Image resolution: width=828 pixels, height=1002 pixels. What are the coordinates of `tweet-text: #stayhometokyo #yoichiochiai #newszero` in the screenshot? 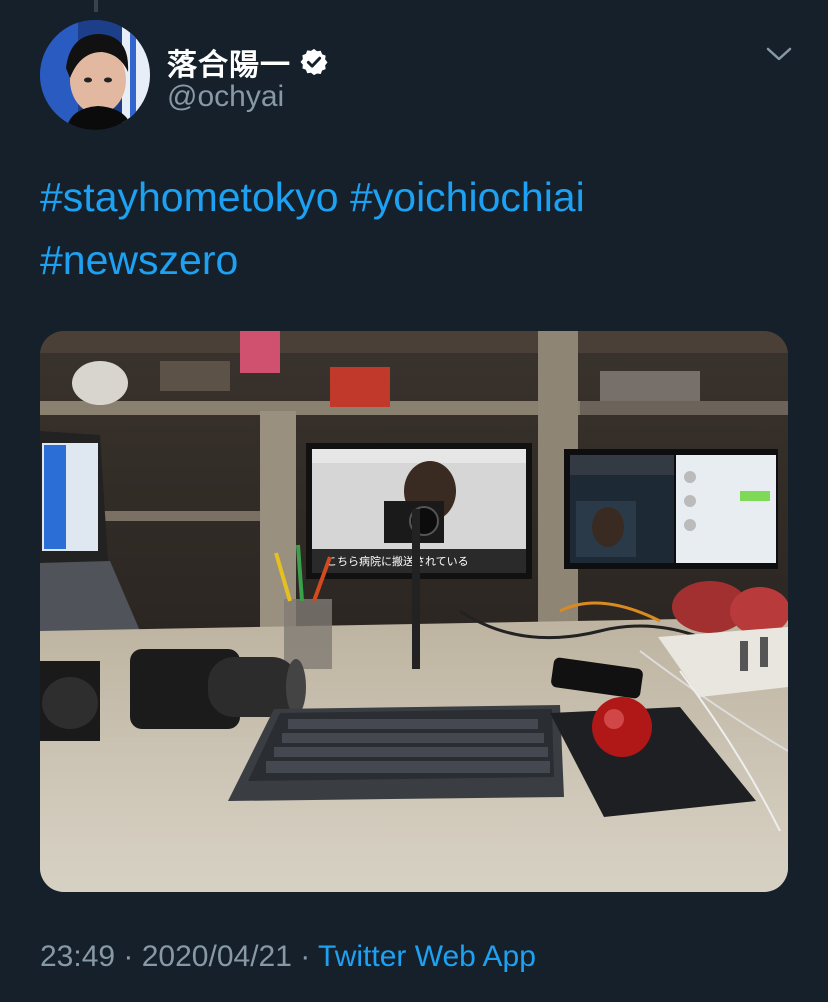 It's located at (420, 229).